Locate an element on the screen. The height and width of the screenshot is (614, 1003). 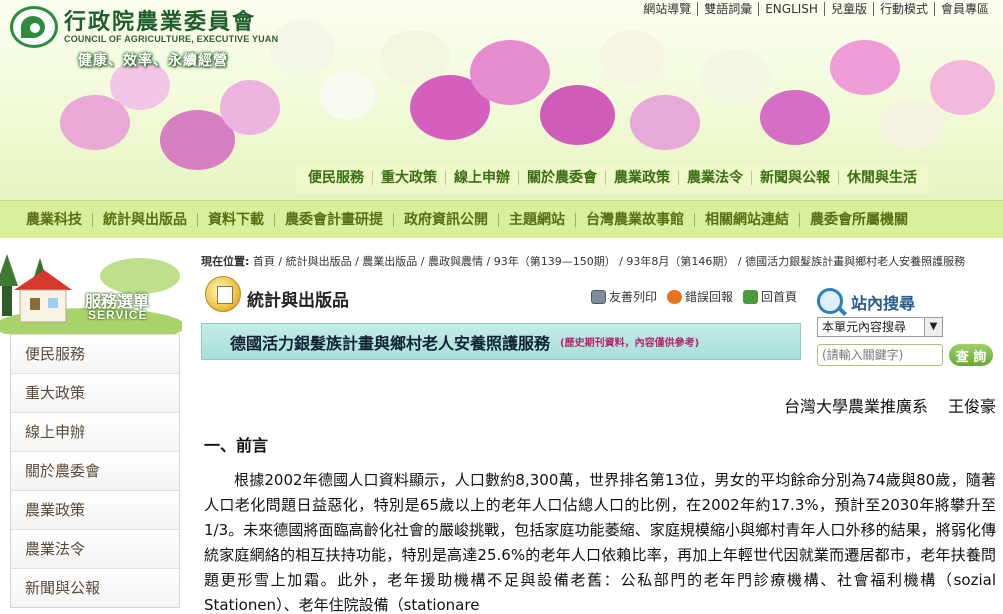
sub-nav-item: 主題網站 is located at coordinates (536, 219).